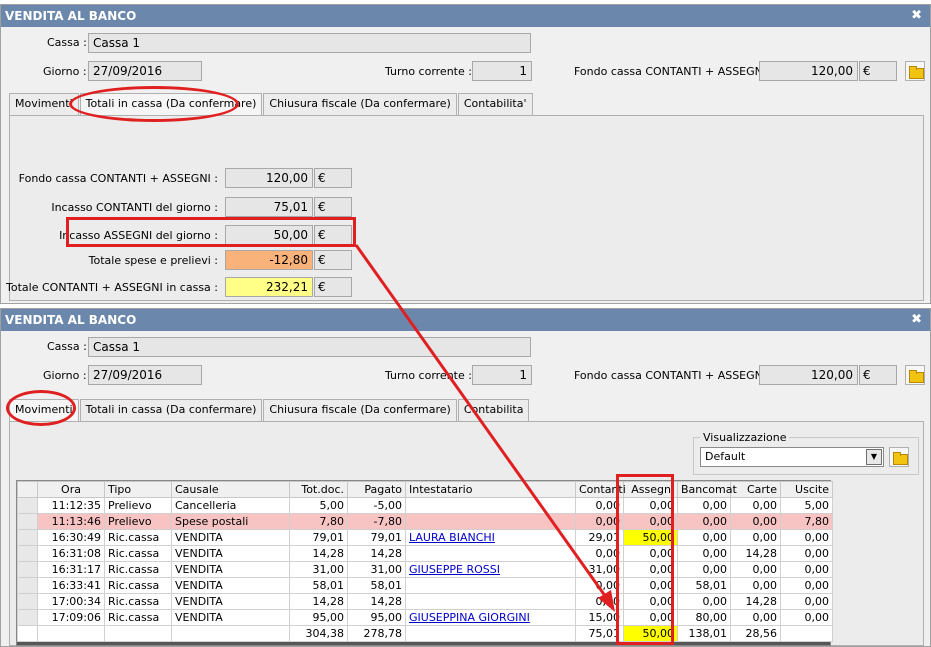  I want to click on close-icon-2: ✖, so click(916, 320).